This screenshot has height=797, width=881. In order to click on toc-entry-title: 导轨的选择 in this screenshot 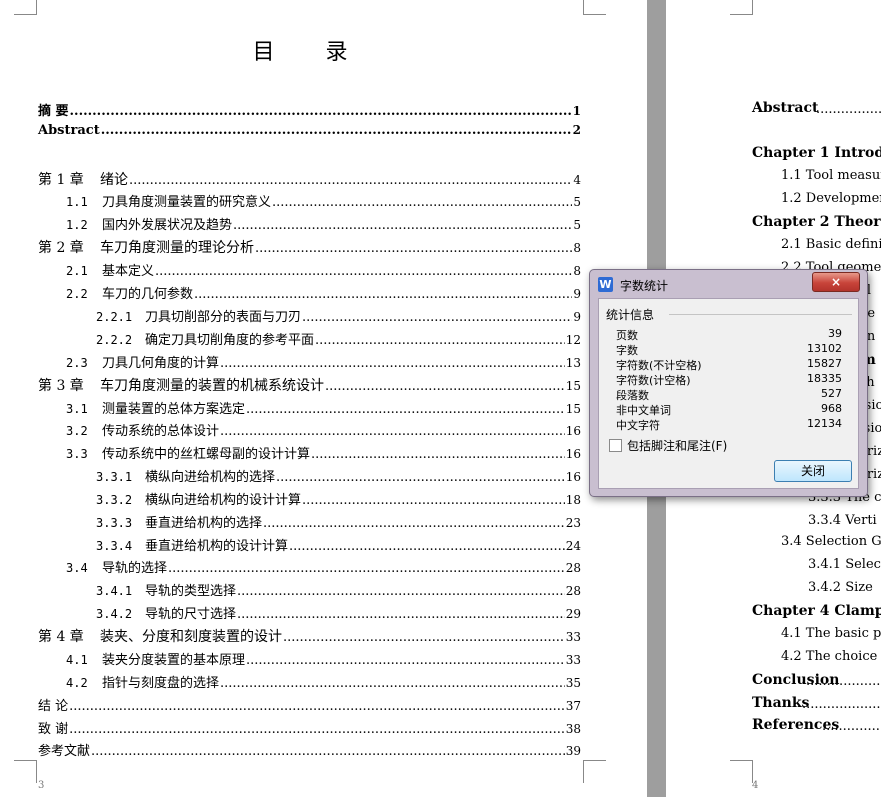, I will do `click(135, 568)`.